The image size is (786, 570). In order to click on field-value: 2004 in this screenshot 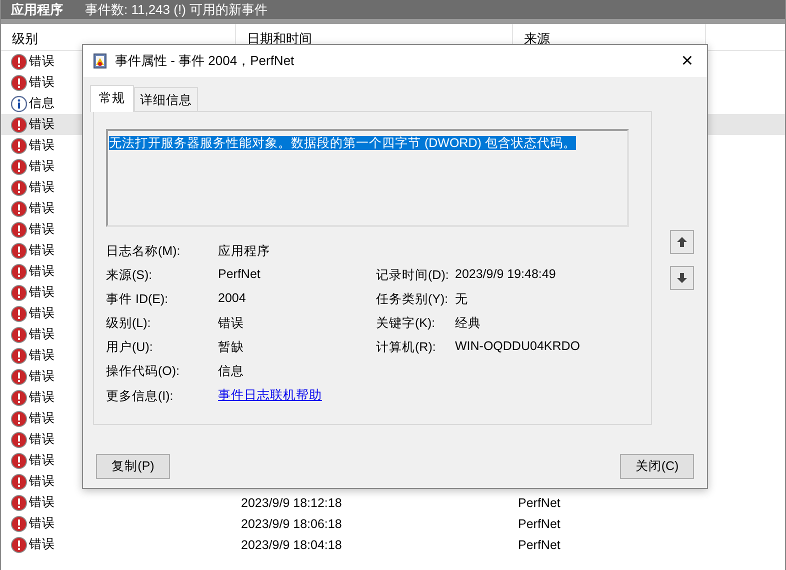, I will do `click(232, 299)`.